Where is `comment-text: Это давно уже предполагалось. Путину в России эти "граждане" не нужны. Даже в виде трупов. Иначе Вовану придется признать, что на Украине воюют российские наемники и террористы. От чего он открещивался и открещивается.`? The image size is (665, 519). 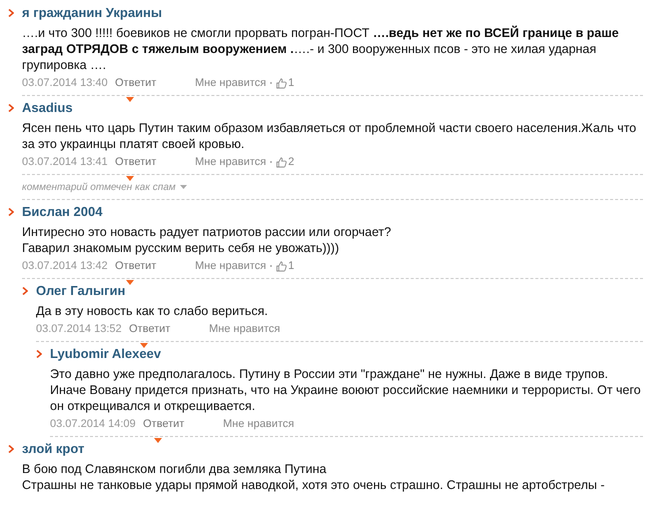 comment-text: Это давно уже предполагалось. Путину в России эти "граждане" не нужны. Даже в виде трупов. Иначе Вовану придется признать, что на Украине воюют российские наемники и террористы. От чего он открещивался и открещивается. is located at coordinates (346, 390).